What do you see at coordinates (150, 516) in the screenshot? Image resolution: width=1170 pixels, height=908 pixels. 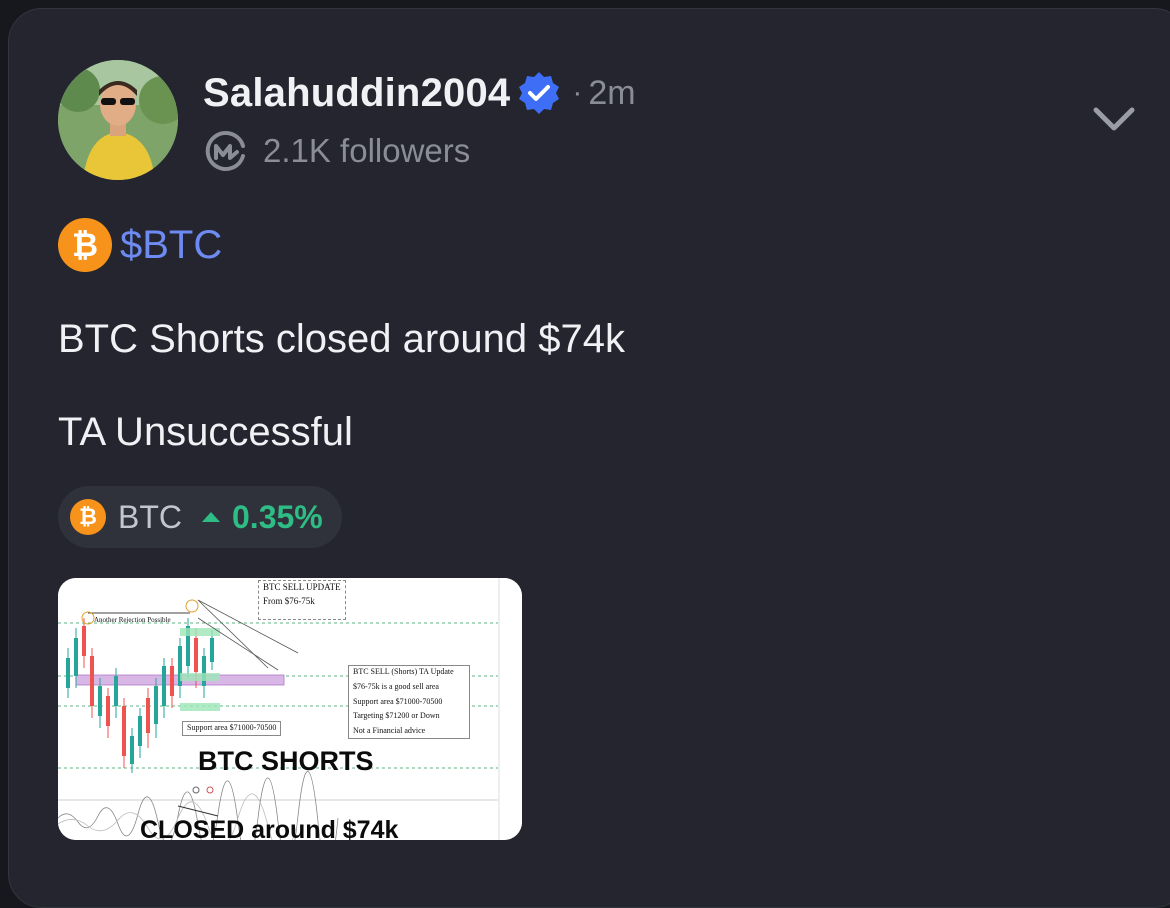 I see `ticker-symbol: BTC` at bounding box center [150, 516].